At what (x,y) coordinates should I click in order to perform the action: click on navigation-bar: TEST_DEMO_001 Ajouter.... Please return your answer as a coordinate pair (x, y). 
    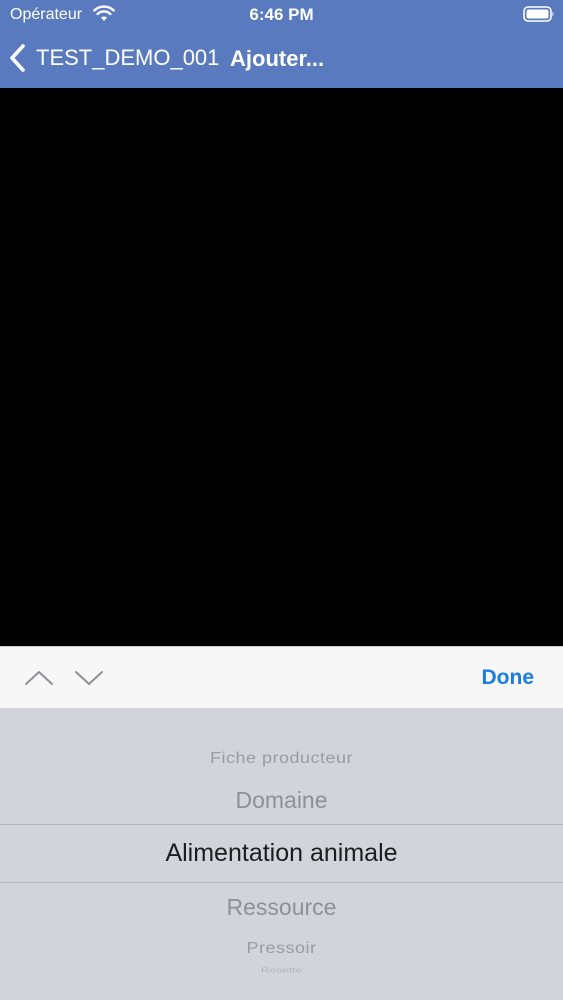
    Looking at the image, I should click on (281, 59).